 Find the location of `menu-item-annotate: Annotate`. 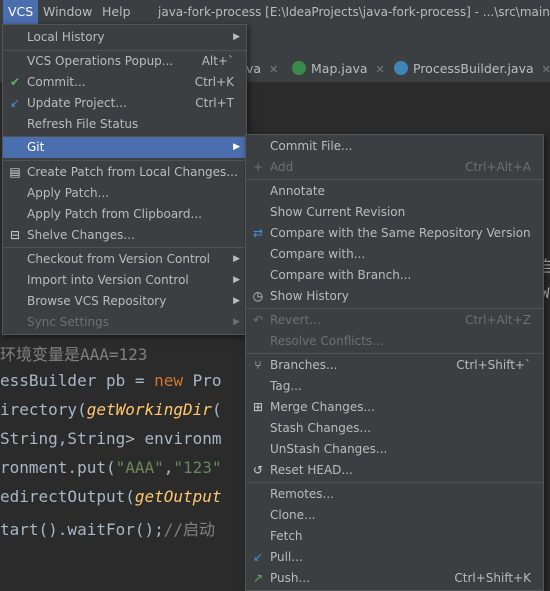

menu-item-annotate: Annotate is located at coordinates (394, 191).